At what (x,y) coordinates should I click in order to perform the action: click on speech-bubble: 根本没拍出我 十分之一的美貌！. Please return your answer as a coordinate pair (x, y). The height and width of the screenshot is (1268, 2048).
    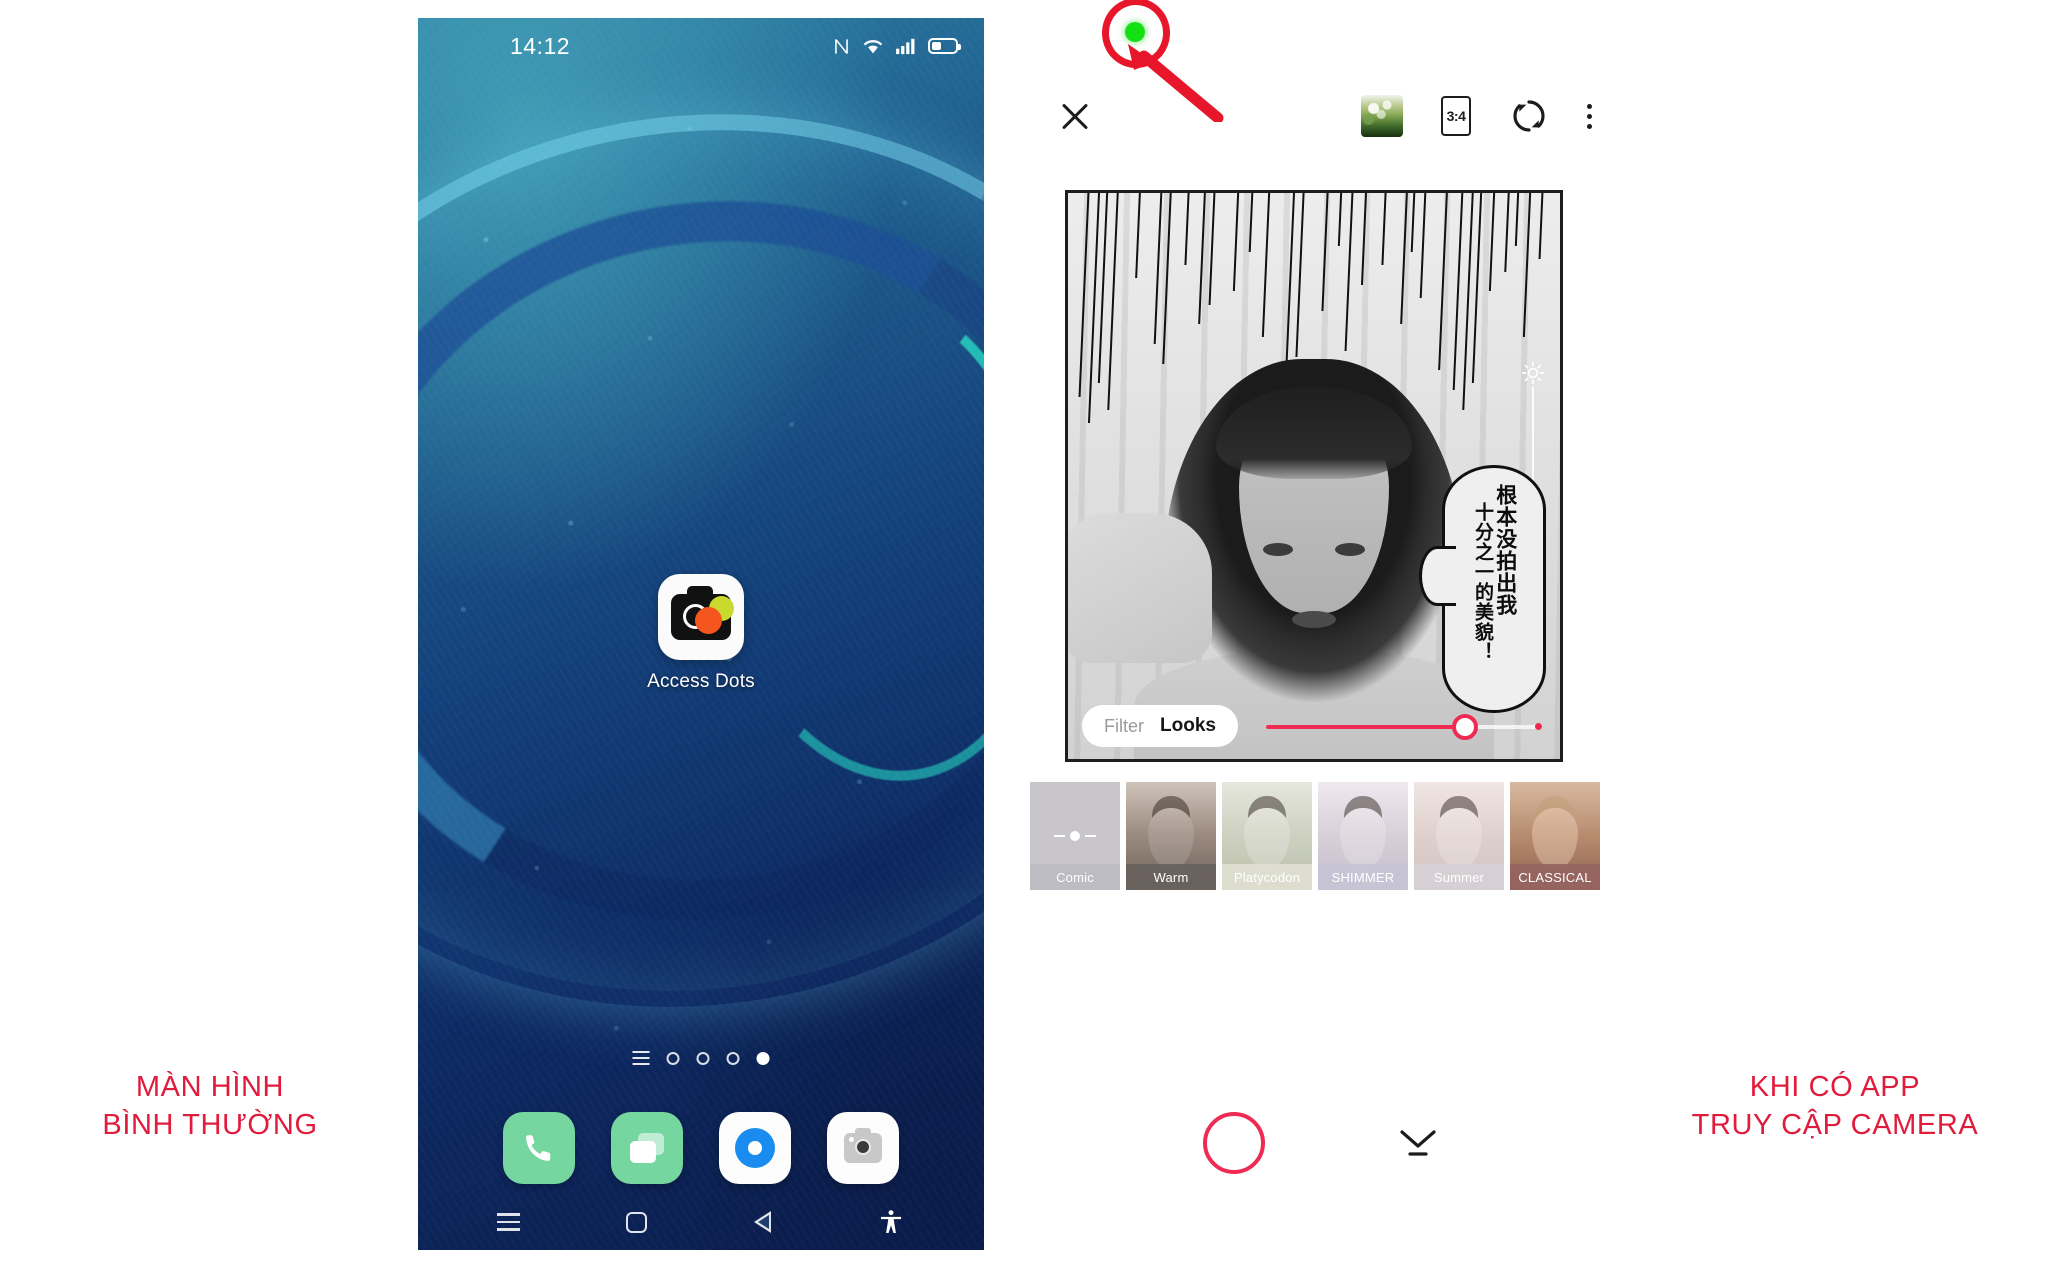
    Looking at the image, I should click on (1482, 589).